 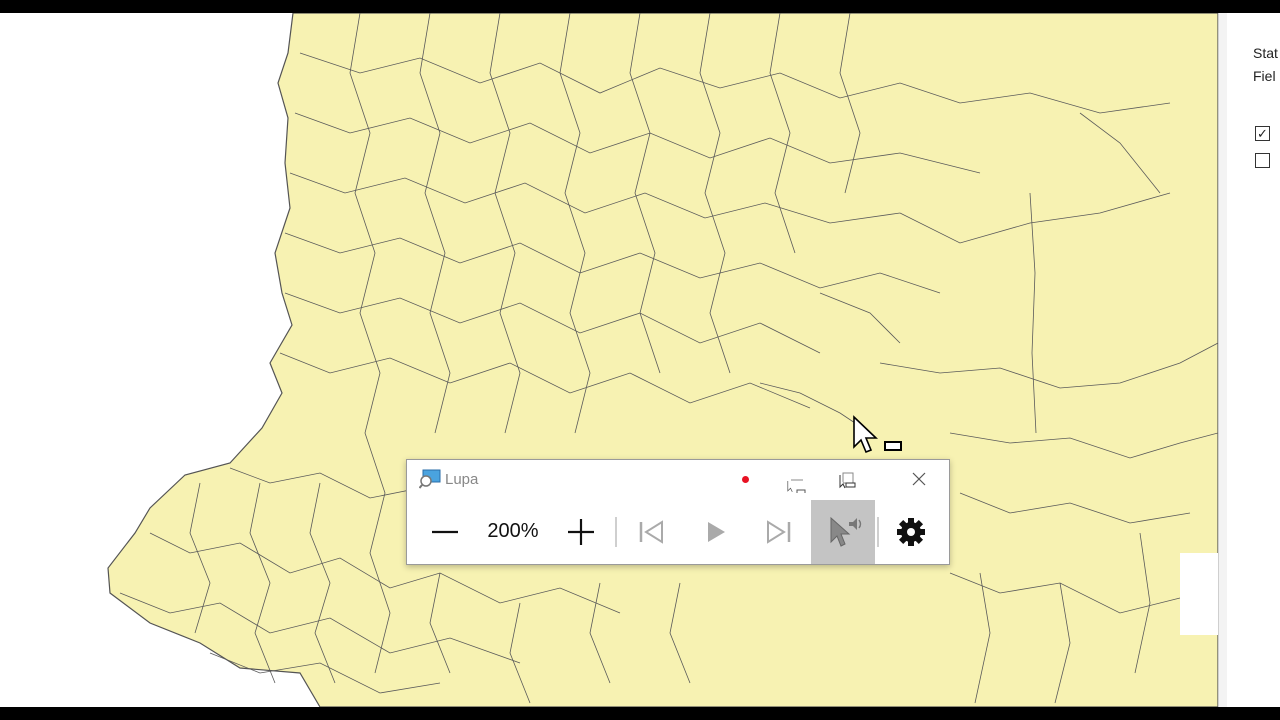 I want to click on magnifier-app-icon, so click(x=430, y=479).